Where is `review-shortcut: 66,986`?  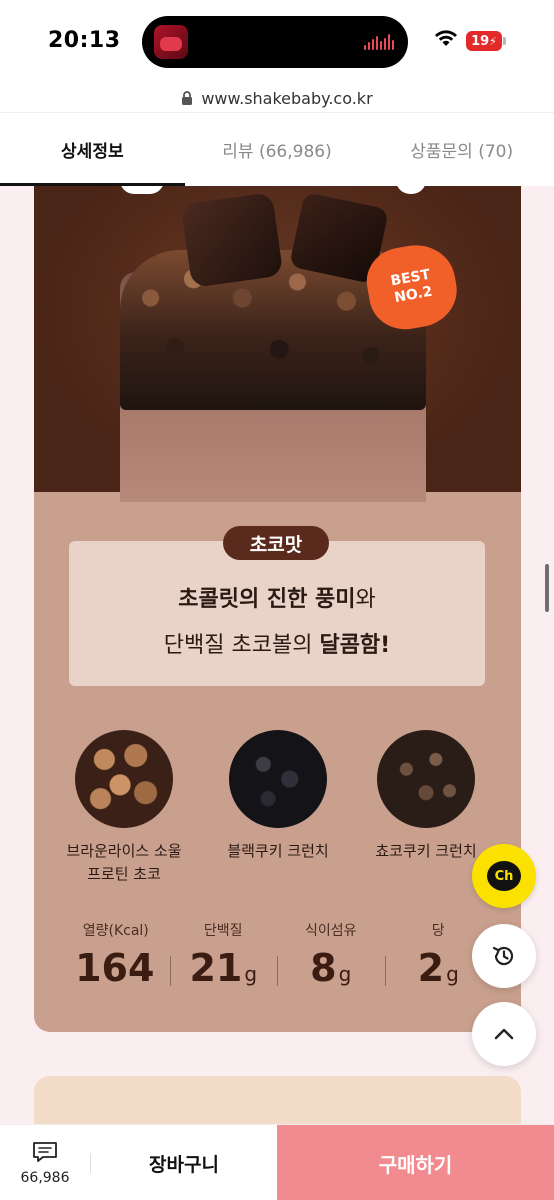
review-shortcut: 66,986 is located at coordinates (45, 1162).